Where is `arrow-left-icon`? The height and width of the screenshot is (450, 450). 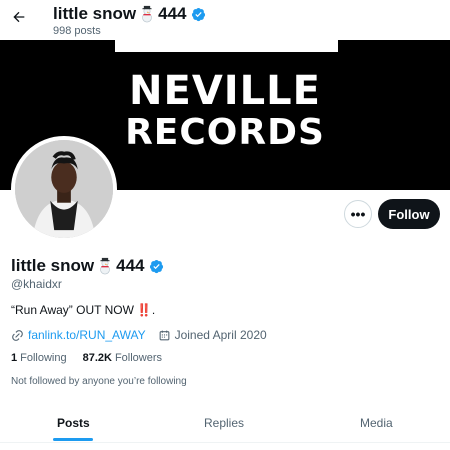 arrow-left-icon is located at coordinates (19, 19).